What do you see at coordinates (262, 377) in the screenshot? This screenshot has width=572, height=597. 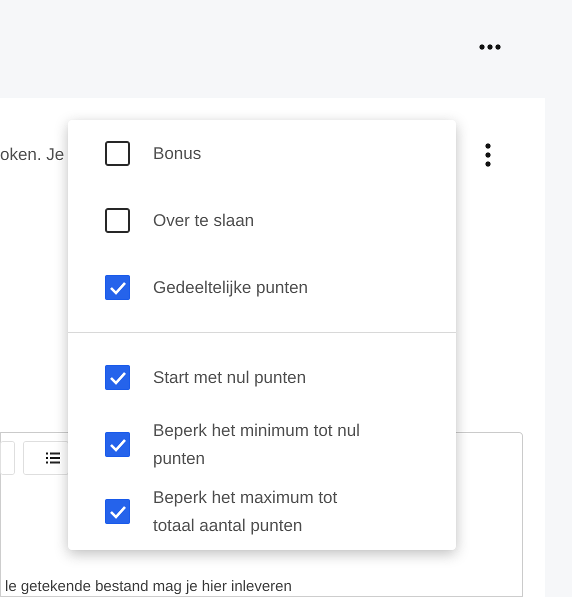 I see `menu-item: Start met nul punten` at bounding box center [262, 377].